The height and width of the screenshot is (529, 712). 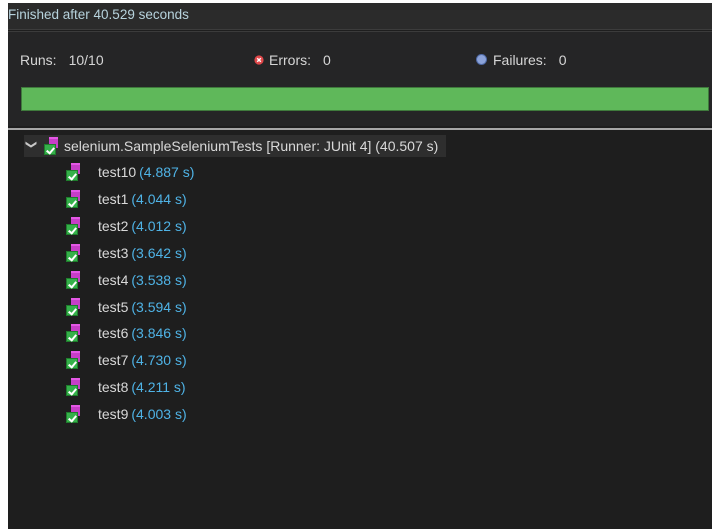 What do you see at coordinates (562, 60) in the screenshot?
I see `failures-value: 0` at bounding box center [562, 60].